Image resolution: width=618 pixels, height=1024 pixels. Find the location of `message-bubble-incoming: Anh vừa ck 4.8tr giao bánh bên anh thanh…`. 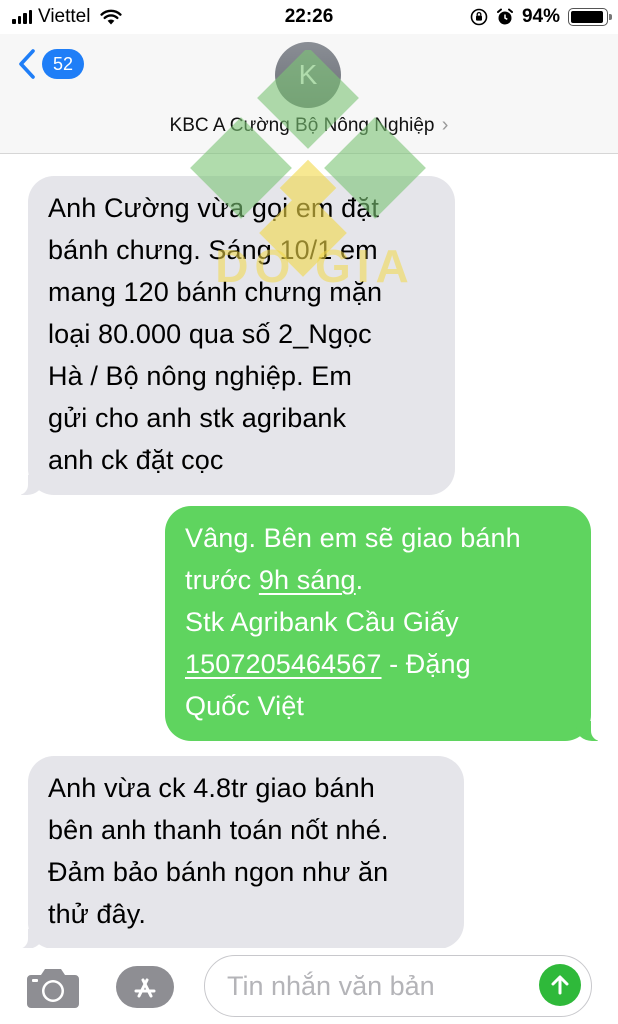

message-bubble-incoming: Anh vừa ck 4.8tr giao bánh bên anh thanh… is located at coordinates (239, 852).